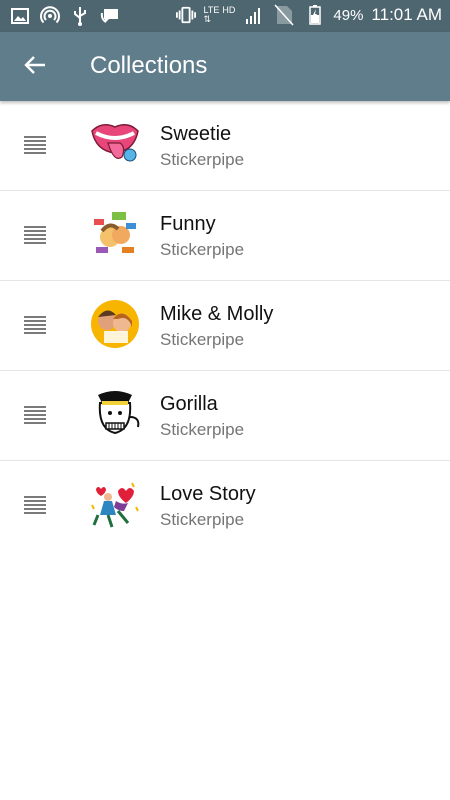 The width and height of the screenshot is (450, 800). I want to click on collection-name: Love Story, so click(208, 494).